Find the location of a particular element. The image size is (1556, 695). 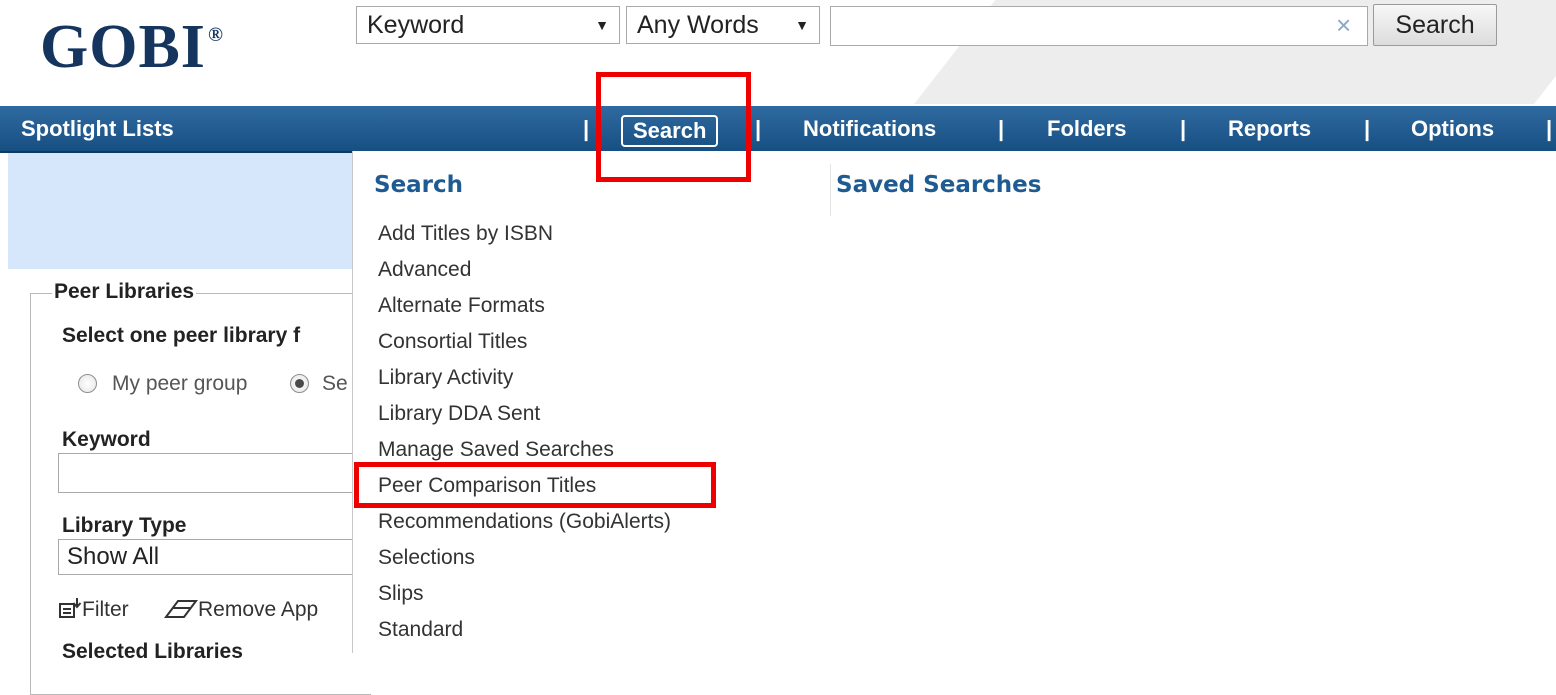

annotation-highlight-peer-comparison is located at coordinates (535, 485).